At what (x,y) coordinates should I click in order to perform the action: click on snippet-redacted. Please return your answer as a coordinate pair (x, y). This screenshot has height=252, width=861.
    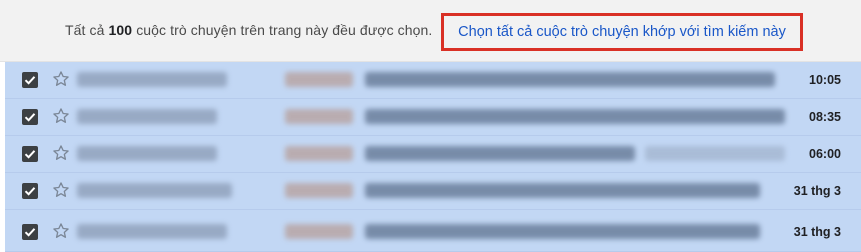
    Looking at the image, I should click on (715, 153).